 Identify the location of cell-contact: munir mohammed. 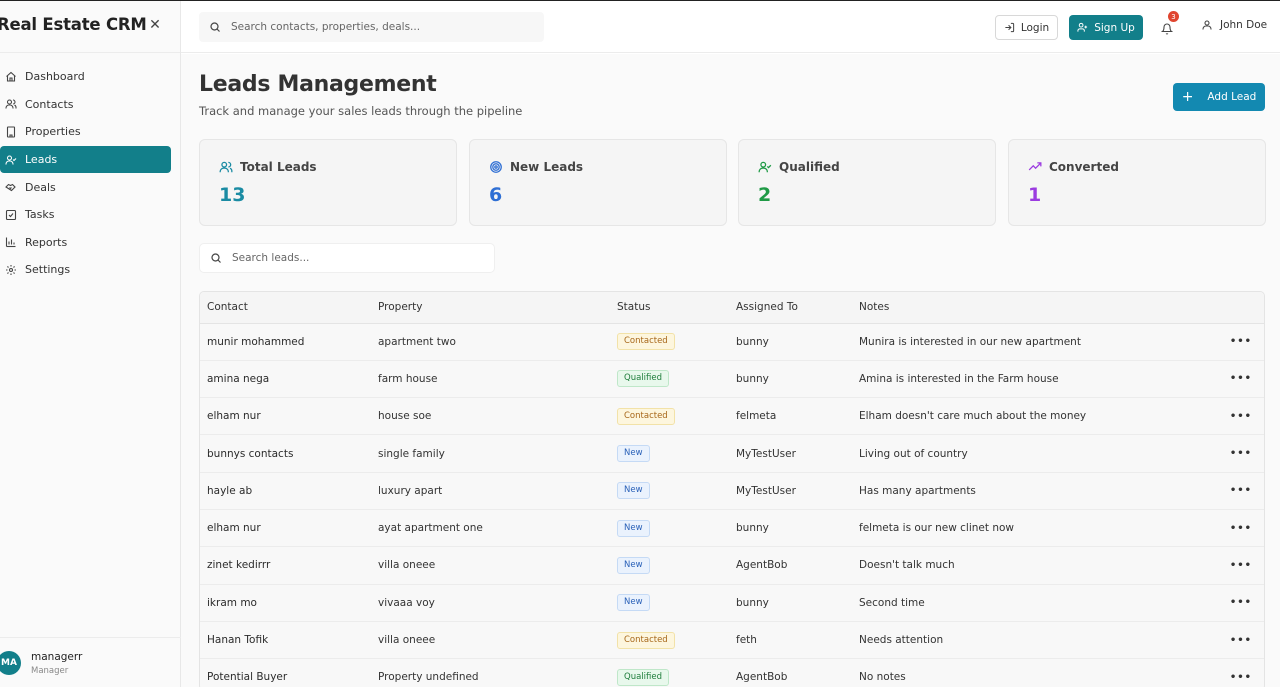
(285, 342).